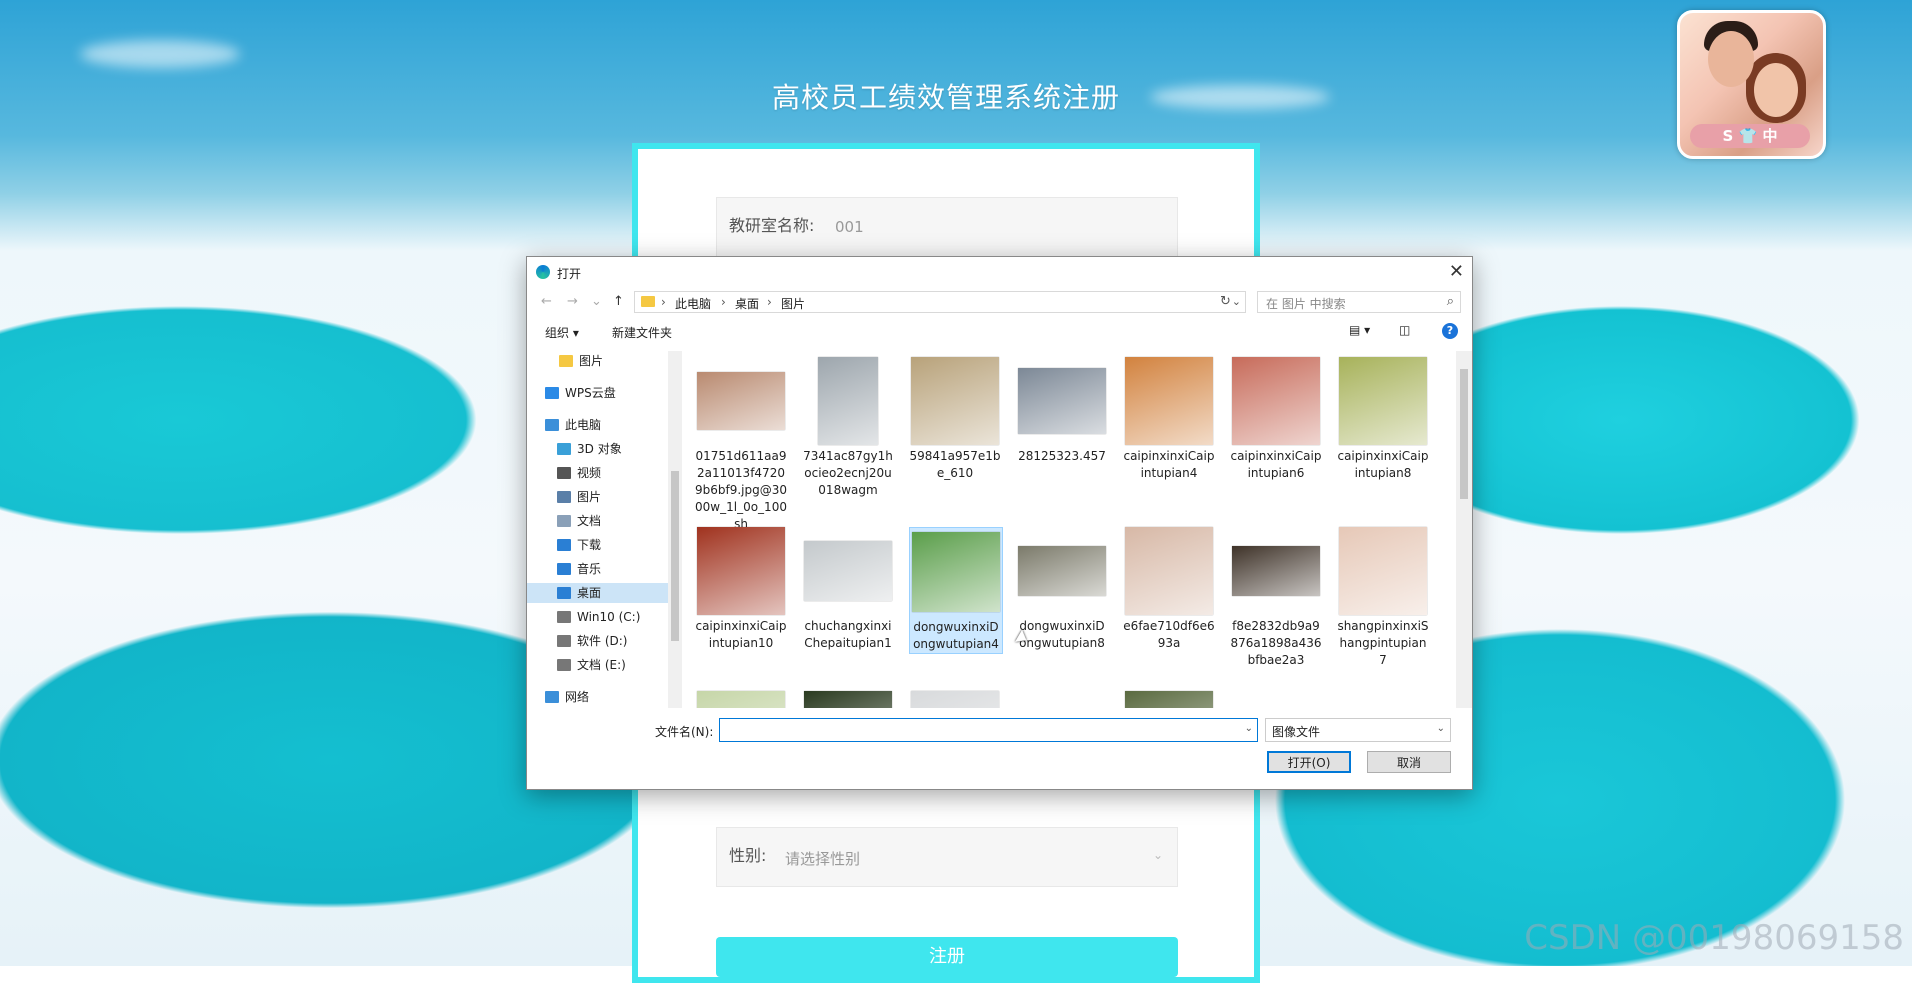 The width and height of the screenshot is (1912, 983). I want to click on nav-item: 音乐, so click(597, 569).